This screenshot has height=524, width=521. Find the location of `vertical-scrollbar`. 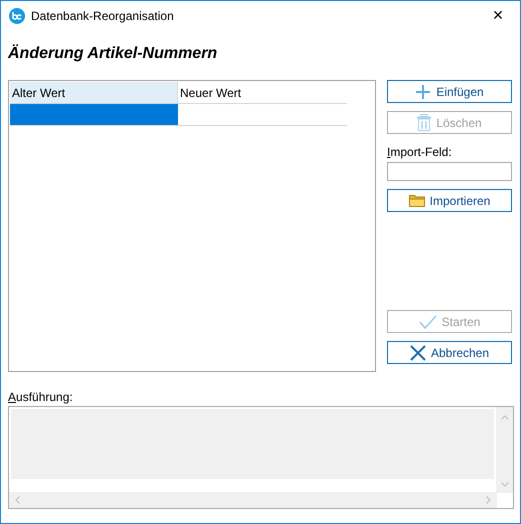

vertical-scrollbar is located at coordinates (504, 450).